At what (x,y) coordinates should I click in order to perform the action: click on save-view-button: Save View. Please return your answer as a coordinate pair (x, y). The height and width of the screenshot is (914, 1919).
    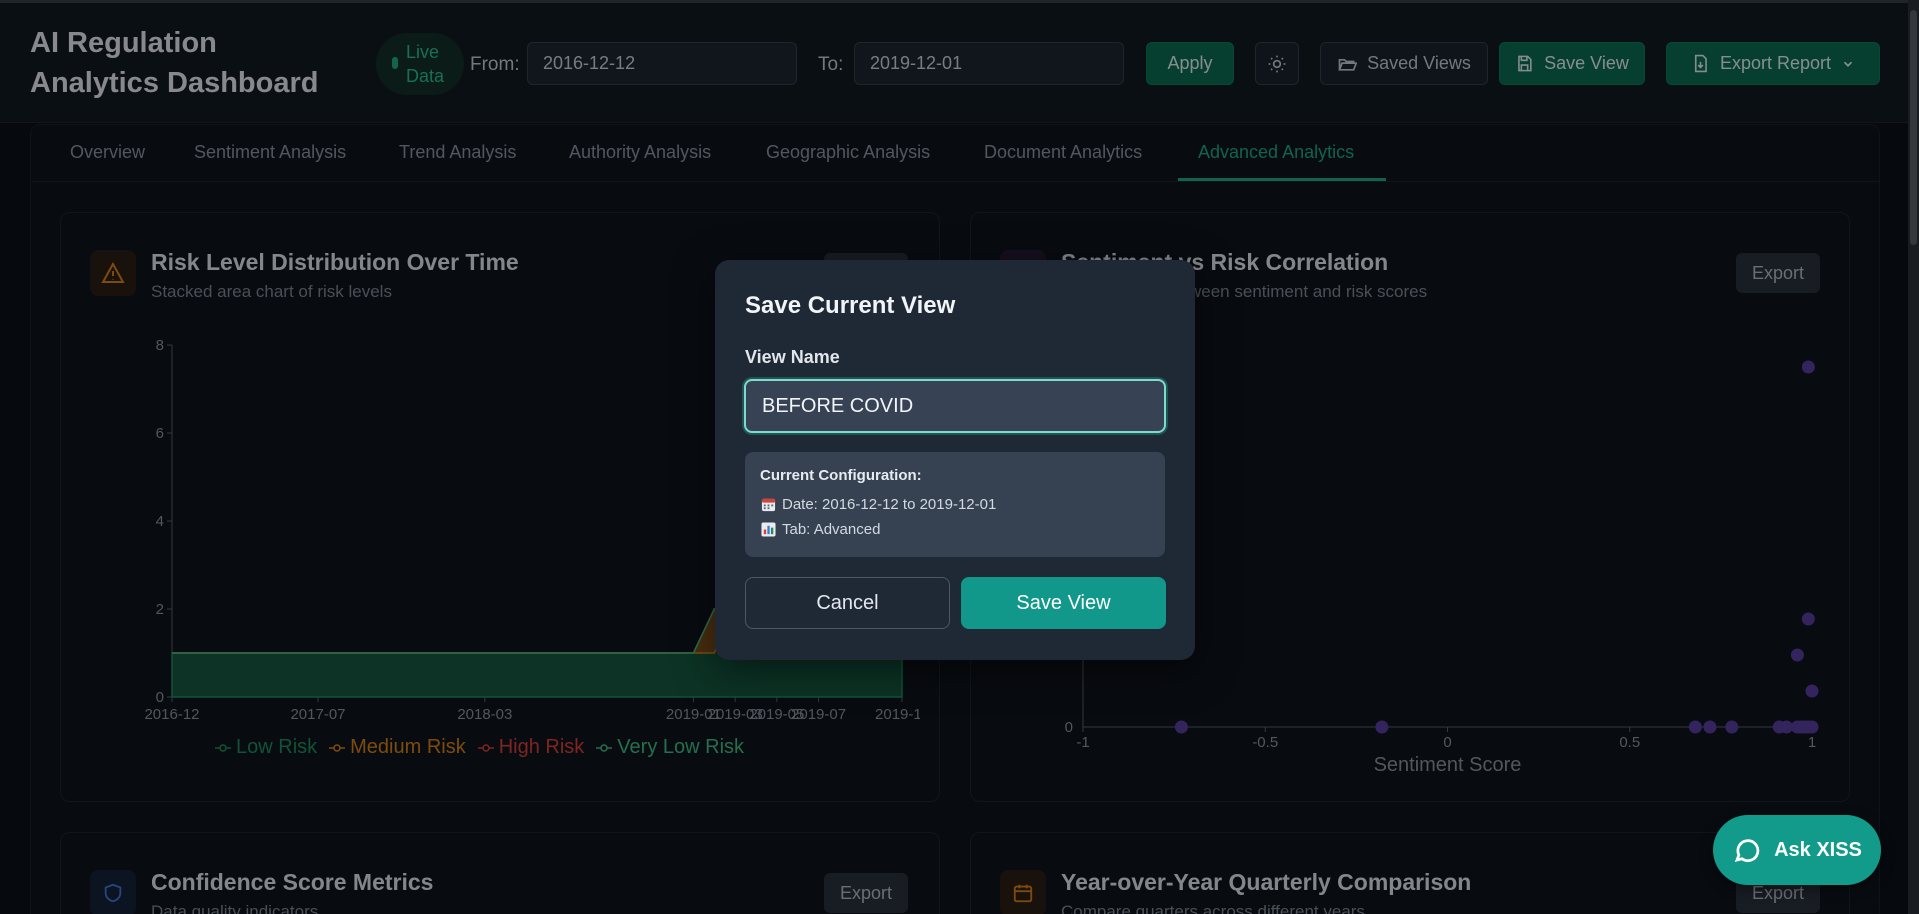
    Looking at the image, I should click on (1063, 603).